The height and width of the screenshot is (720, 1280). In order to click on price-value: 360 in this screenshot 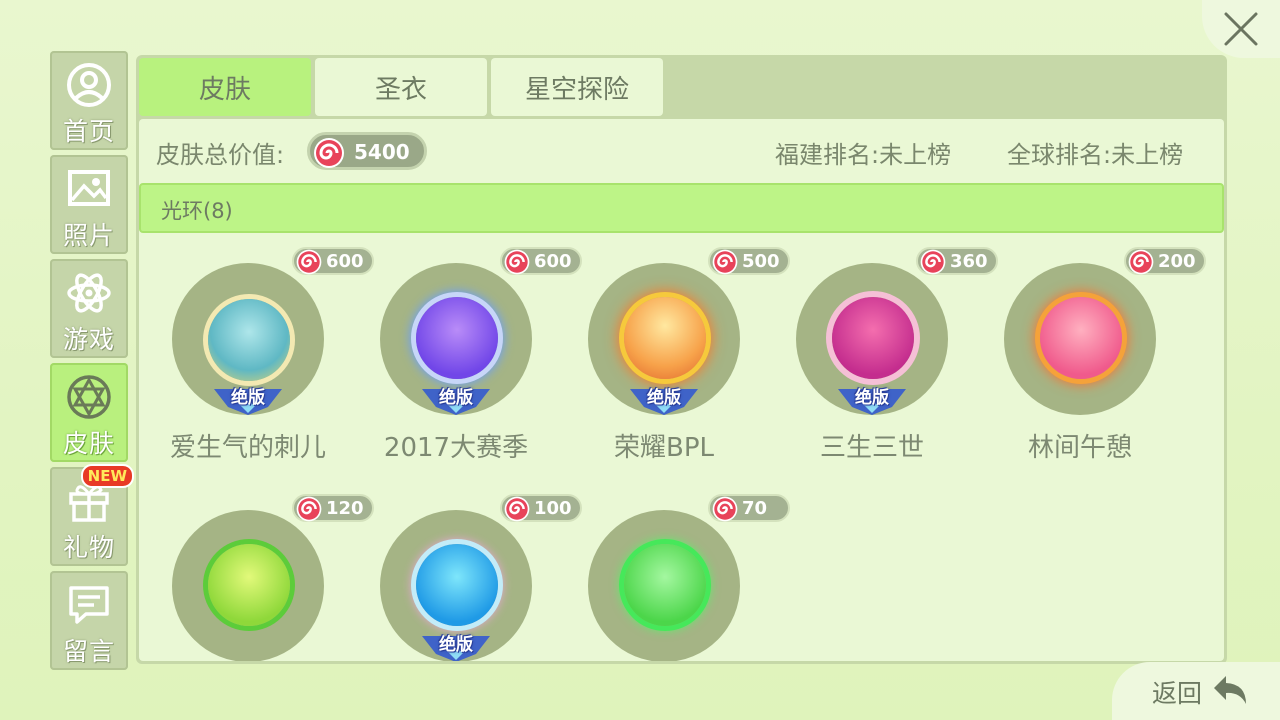, I will do `click(969, 261)`.